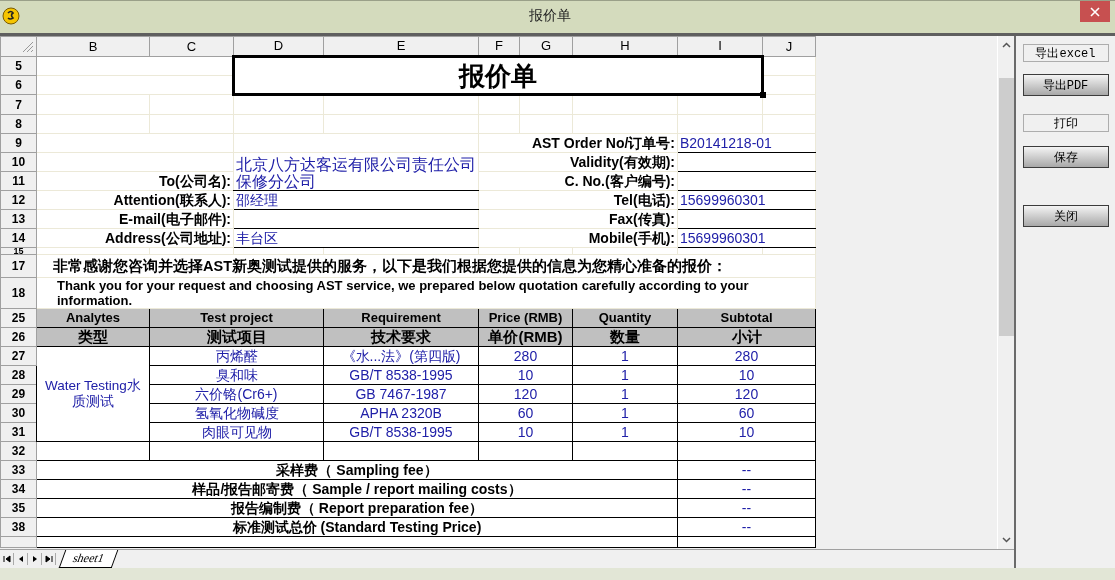 This screenshot has width=1115, height=580. I want to click on window-title: 报价单, so click(550, 15).